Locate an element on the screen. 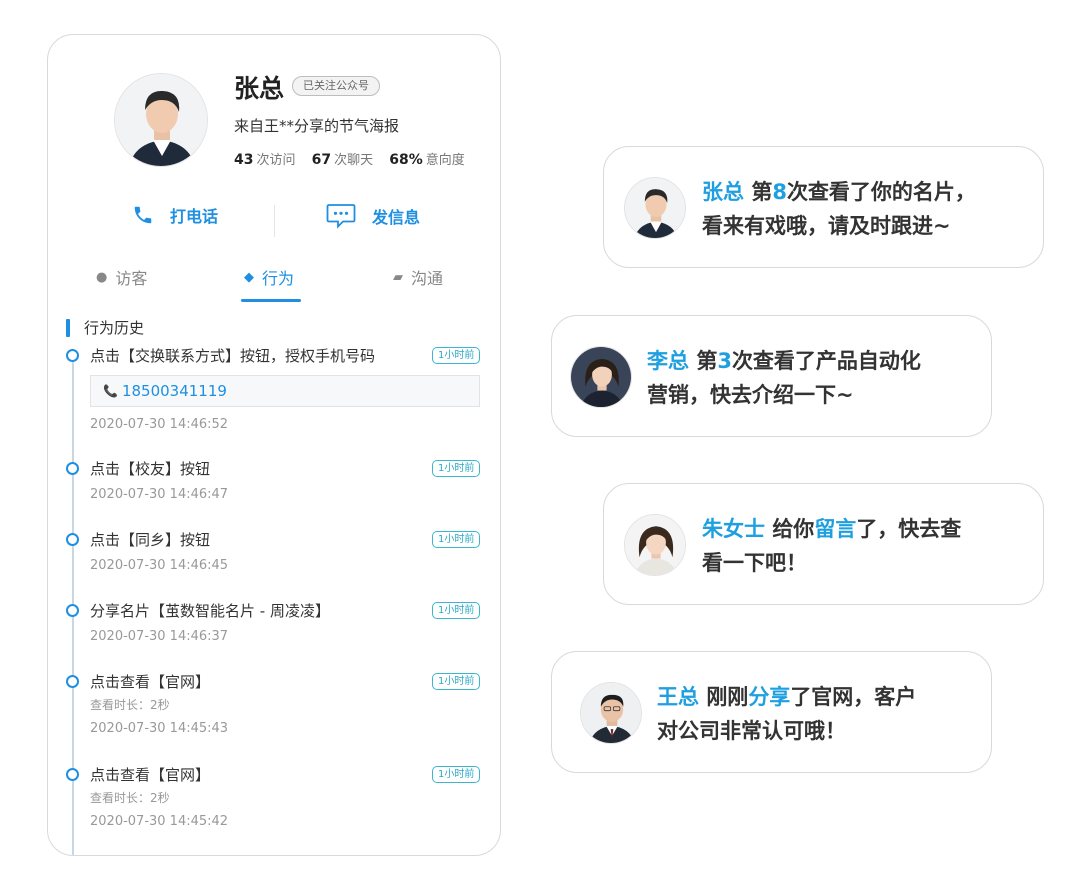  visits-count: 43 is located at coordinates (244, 160).